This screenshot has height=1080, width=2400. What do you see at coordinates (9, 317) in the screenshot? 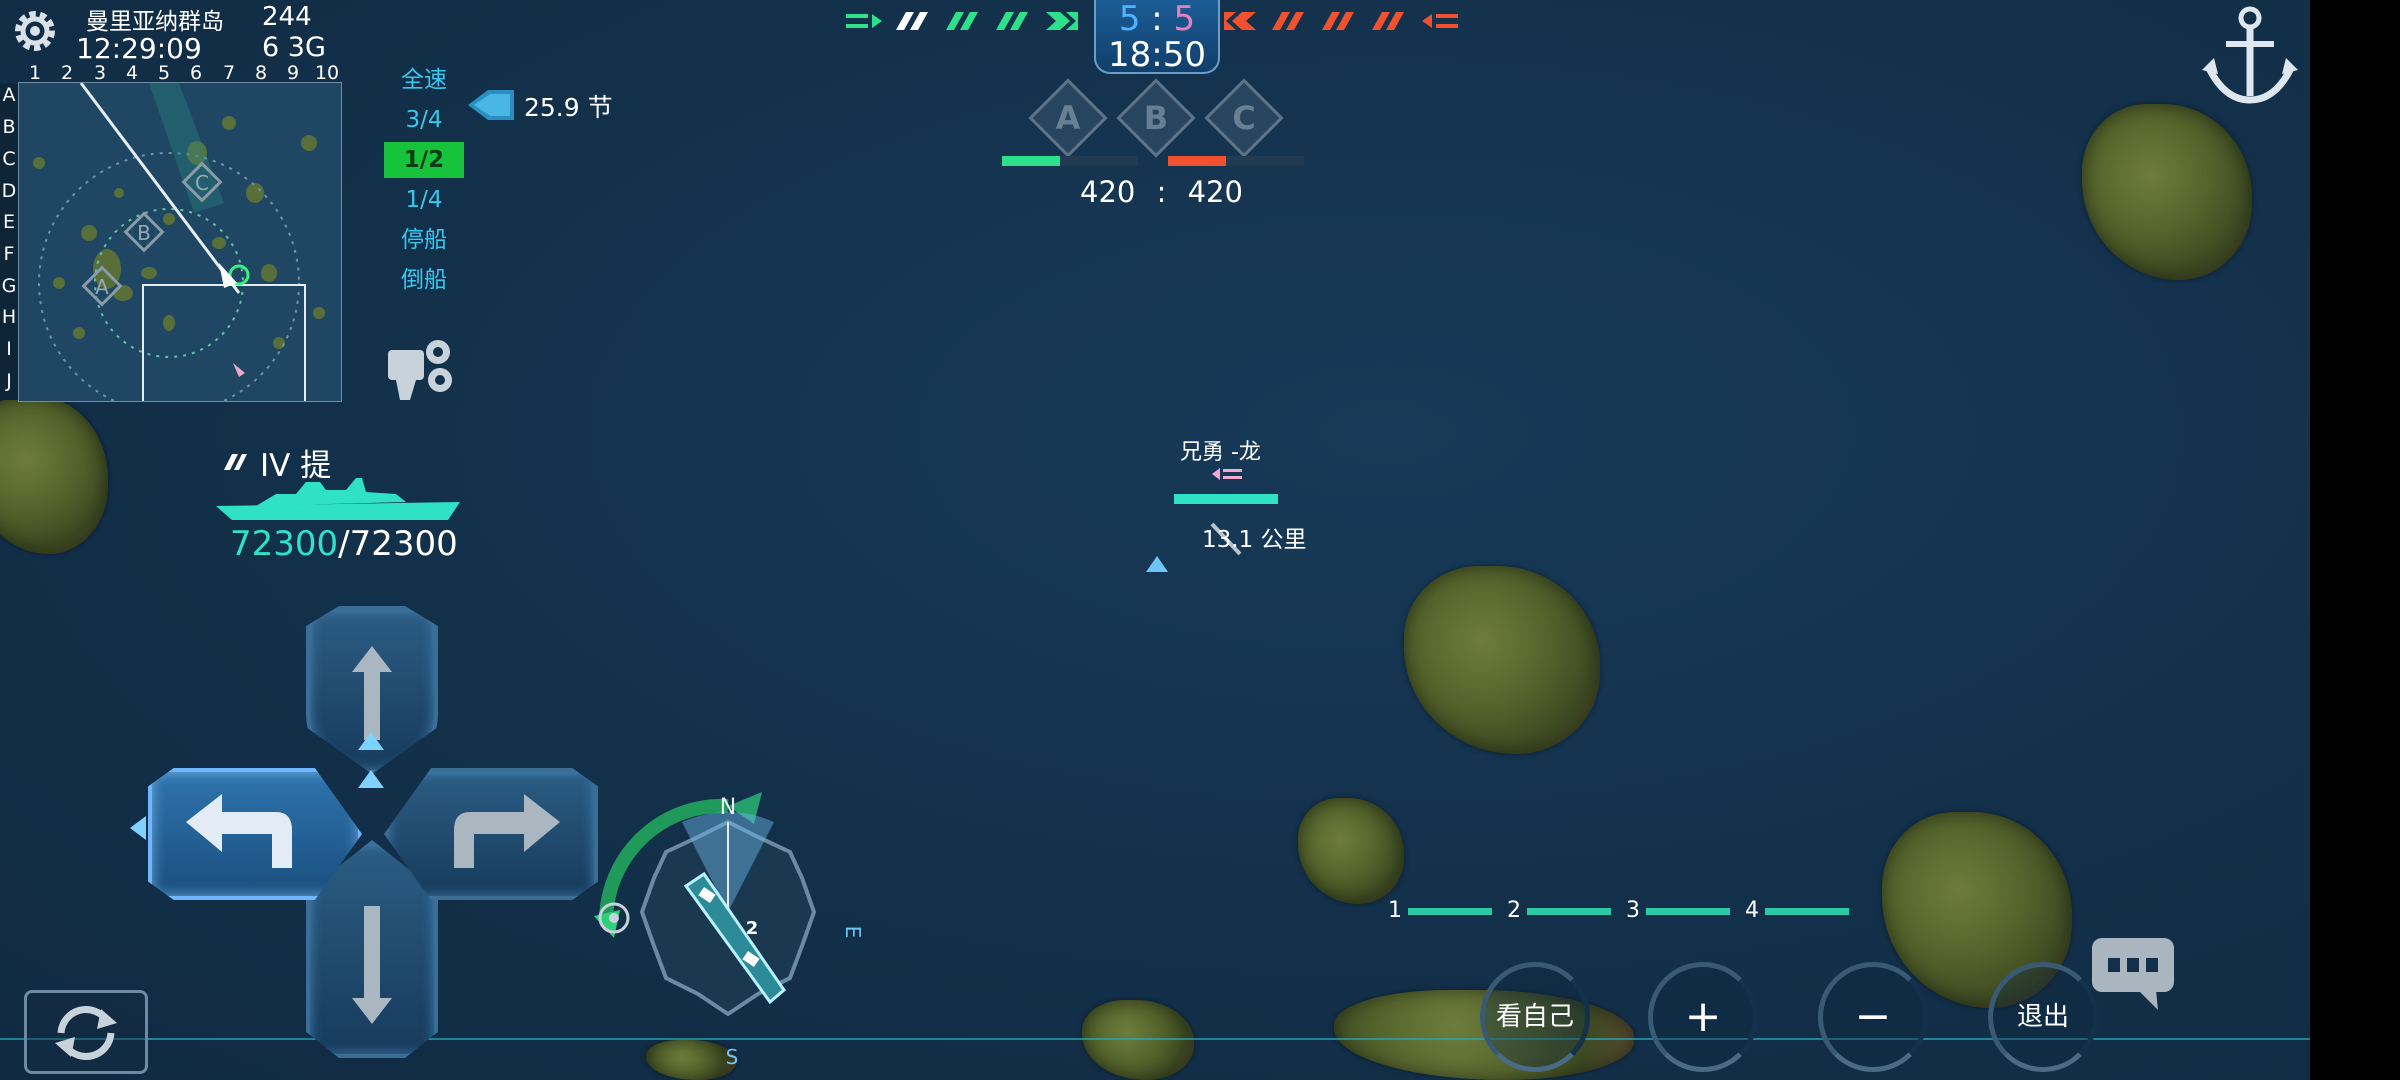
I see `minimap-row: H` at bounding box center [9, 317].